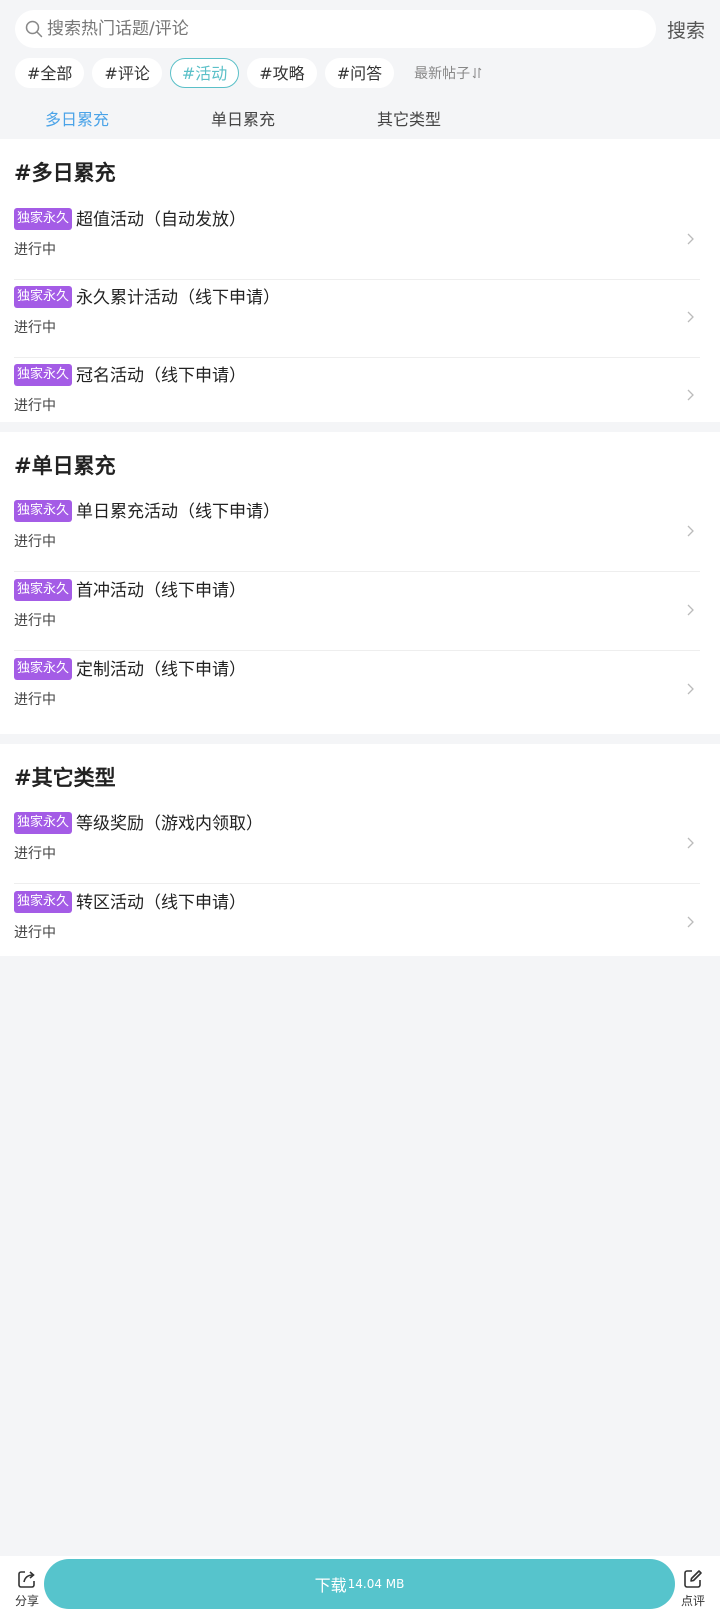 The image size is (720, 1615). I want to click on search-icon, so click(34, 29).